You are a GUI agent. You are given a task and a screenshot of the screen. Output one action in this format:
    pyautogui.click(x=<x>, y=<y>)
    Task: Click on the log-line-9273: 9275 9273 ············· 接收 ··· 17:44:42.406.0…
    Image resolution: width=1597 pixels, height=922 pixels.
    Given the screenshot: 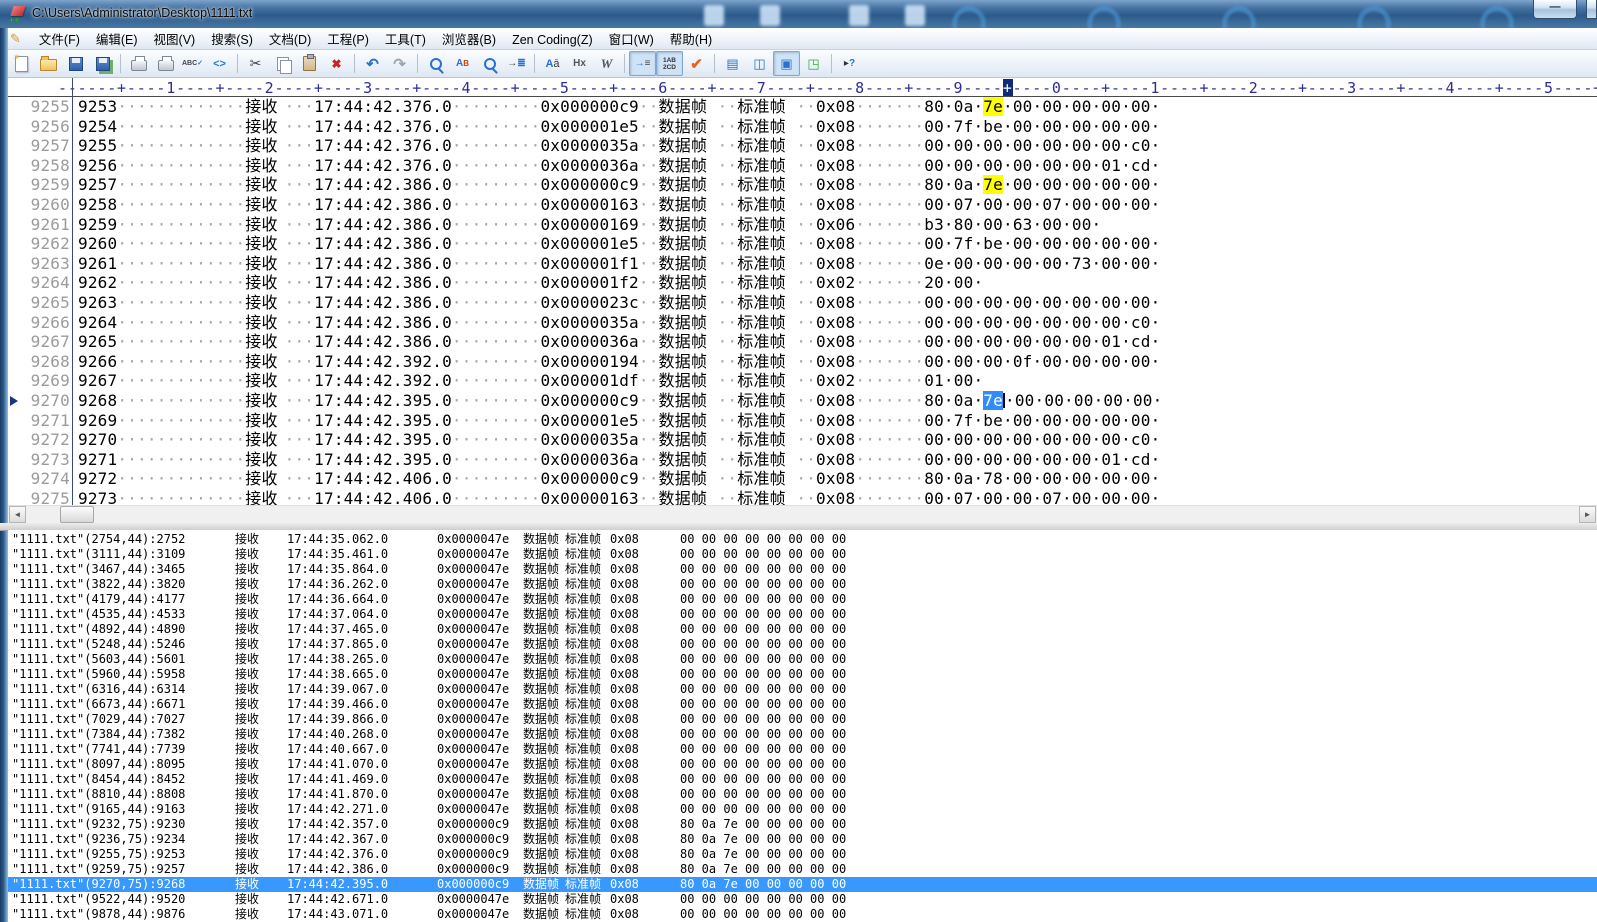 What is the action you would take?
    pyautogui.click(x=802, y=497)
    